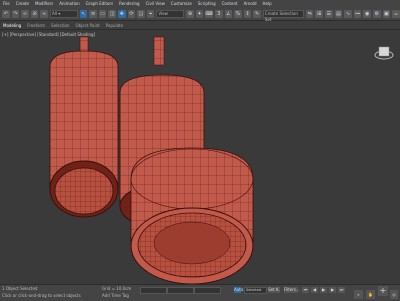  What do you see at coordinates (69, 4) in the screenshot?
I see `menu-animation: Animation` at bounding box center [69, 4].